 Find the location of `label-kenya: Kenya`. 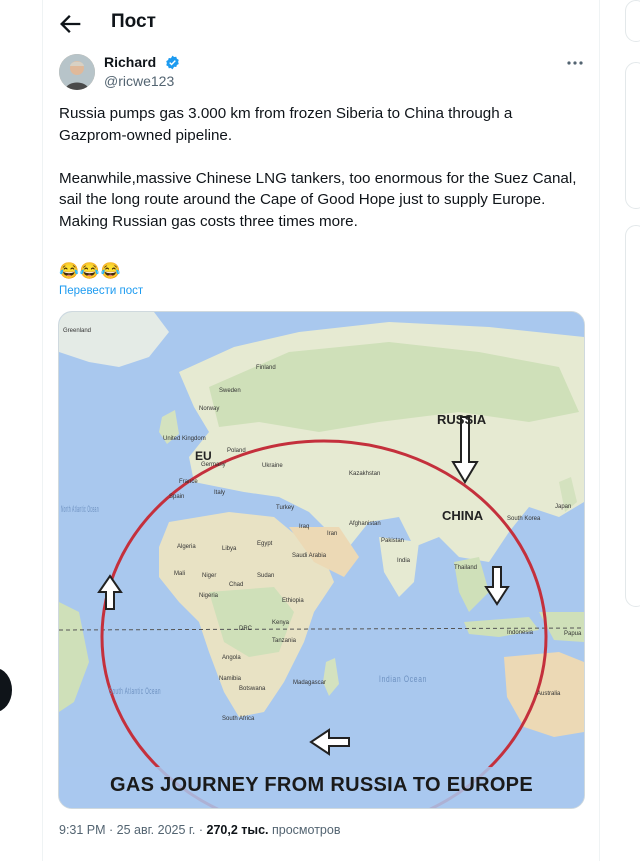

label-kenya: Kenya is located at coordinates (281, 623).